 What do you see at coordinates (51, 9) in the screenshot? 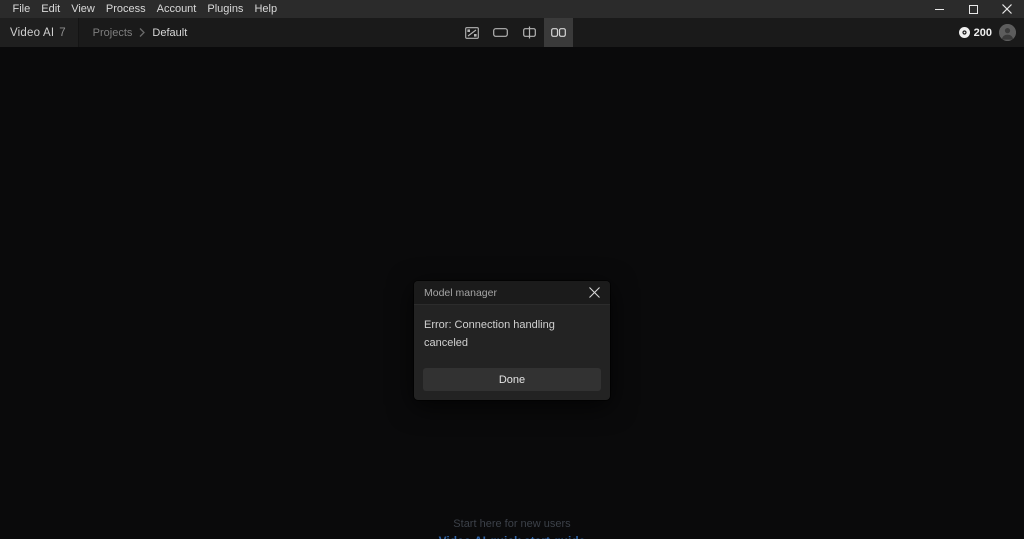
I see `menu-edit: Edit` at bounding box center [51, 9].